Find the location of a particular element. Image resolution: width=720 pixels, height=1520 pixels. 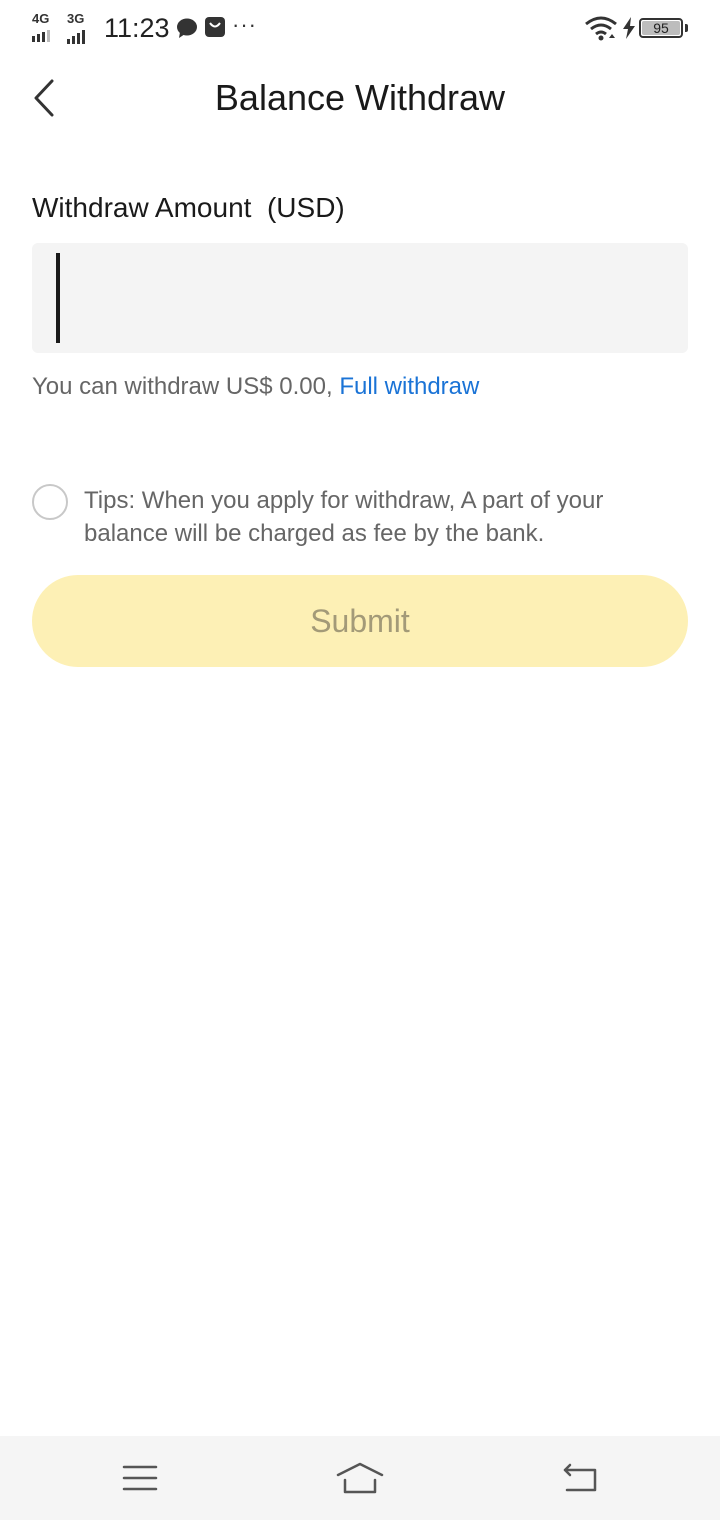

more-notifications-icon: ··· is located at coordinates (244, 24).